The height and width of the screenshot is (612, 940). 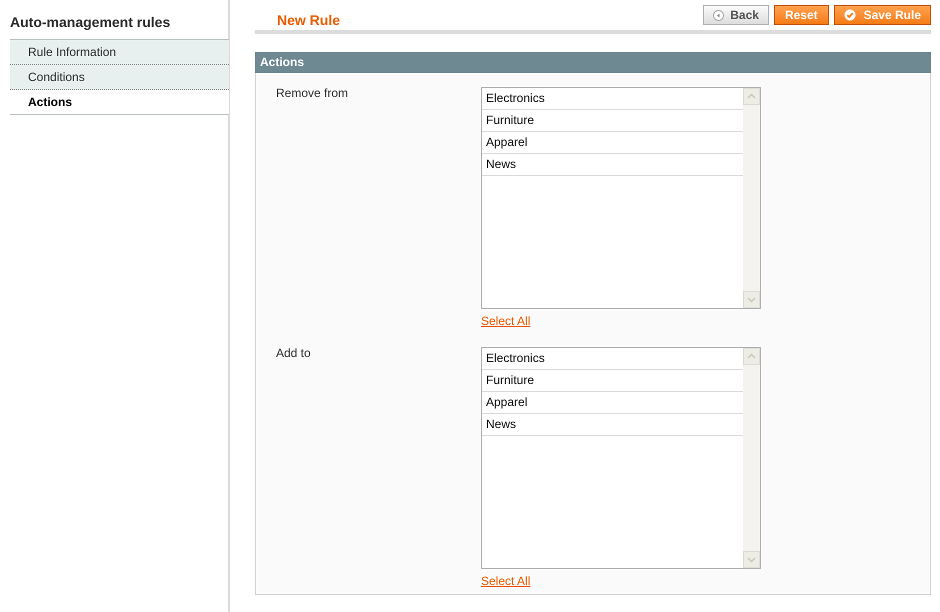 I want to click on sidebar-tab: Rule Information, so click(x=119, y=52).